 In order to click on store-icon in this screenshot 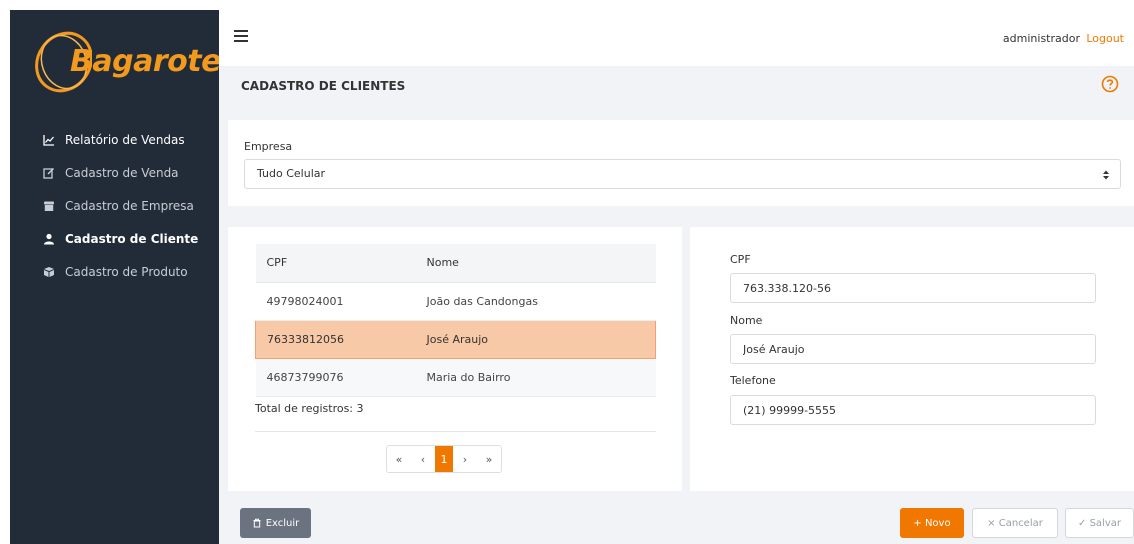, I will do `click(49, 206)`.